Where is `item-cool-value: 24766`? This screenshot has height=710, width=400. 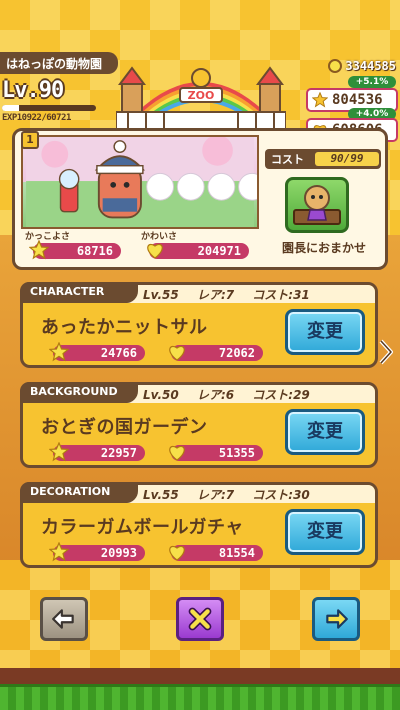 item-cool-value: 24766 is located at coordinates (118, 353).